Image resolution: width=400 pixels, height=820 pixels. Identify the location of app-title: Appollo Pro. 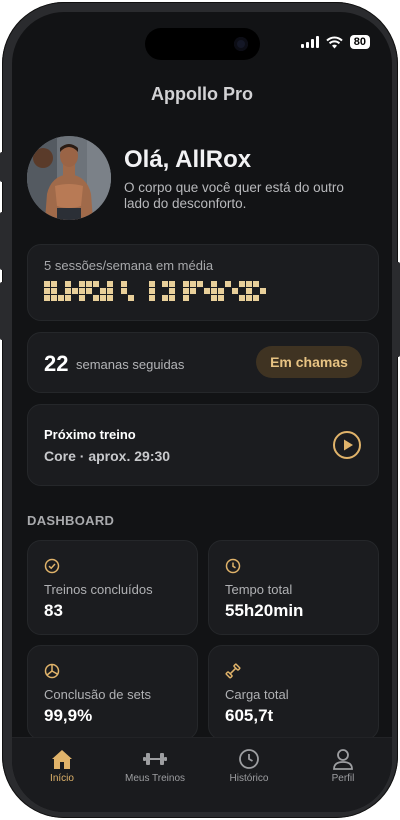
(202, 94).